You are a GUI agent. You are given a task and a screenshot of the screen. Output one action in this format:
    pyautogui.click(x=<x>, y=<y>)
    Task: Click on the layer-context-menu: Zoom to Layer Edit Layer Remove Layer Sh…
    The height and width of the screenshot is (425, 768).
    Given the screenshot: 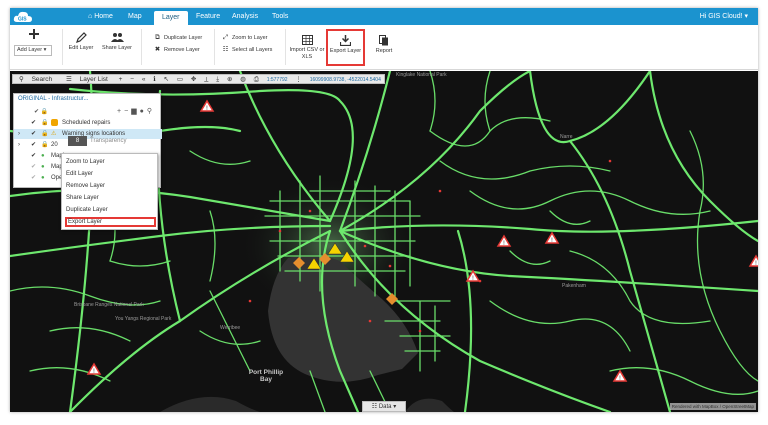 What is the action you would take?
    pyautogui.click(x=109, y=191)
    